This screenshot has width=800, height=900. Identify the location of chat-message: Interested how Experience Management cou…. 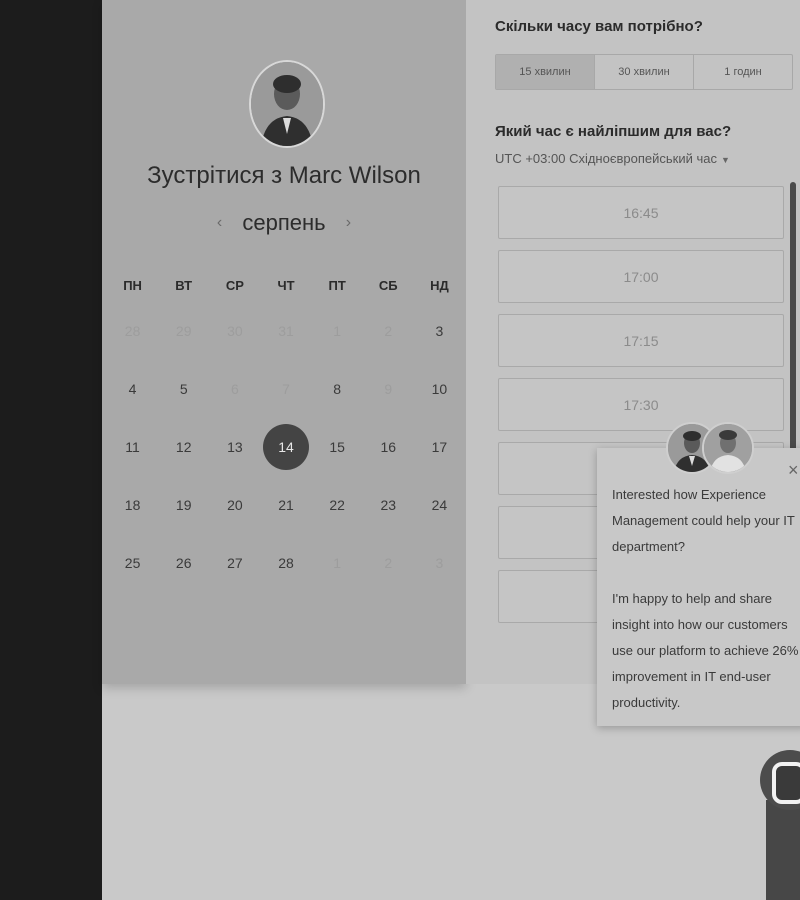
(706, 599).